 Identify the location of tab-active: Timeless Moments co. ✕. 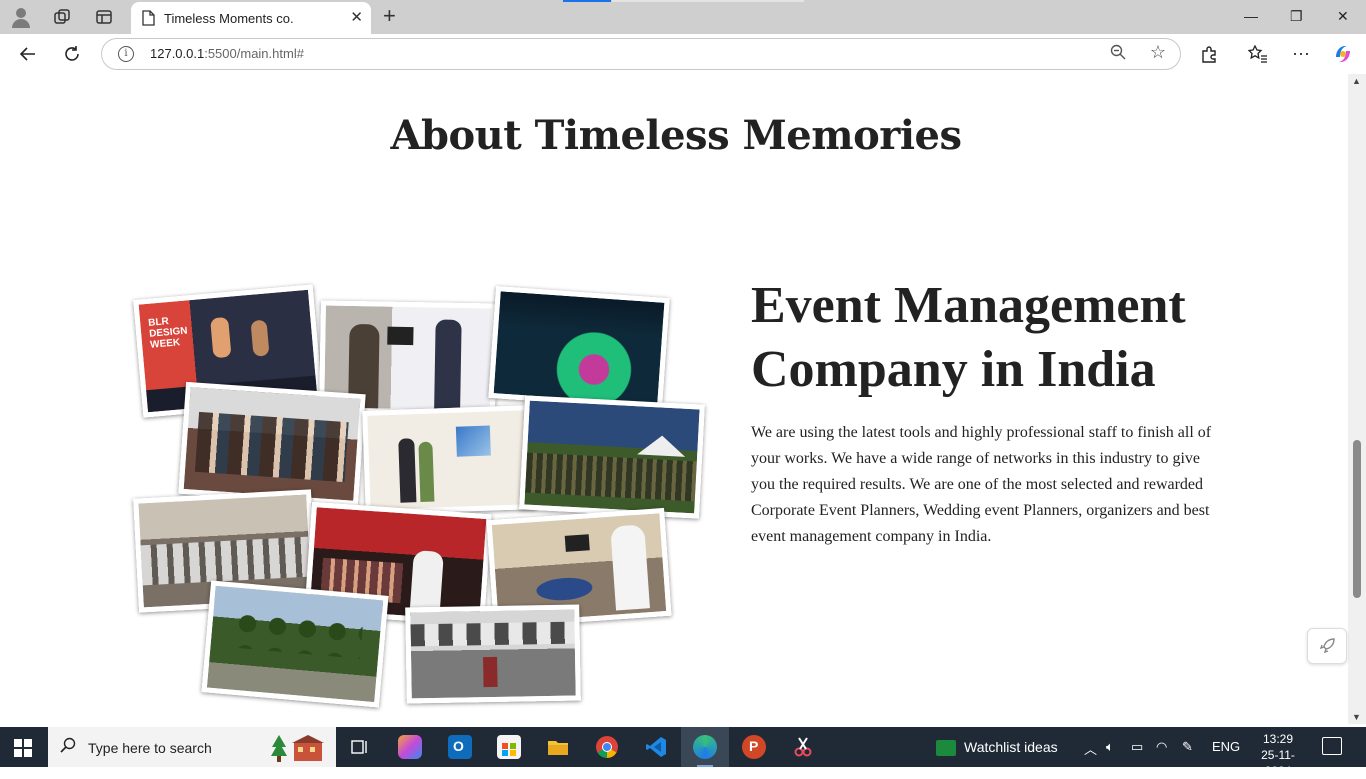
(251, 18).